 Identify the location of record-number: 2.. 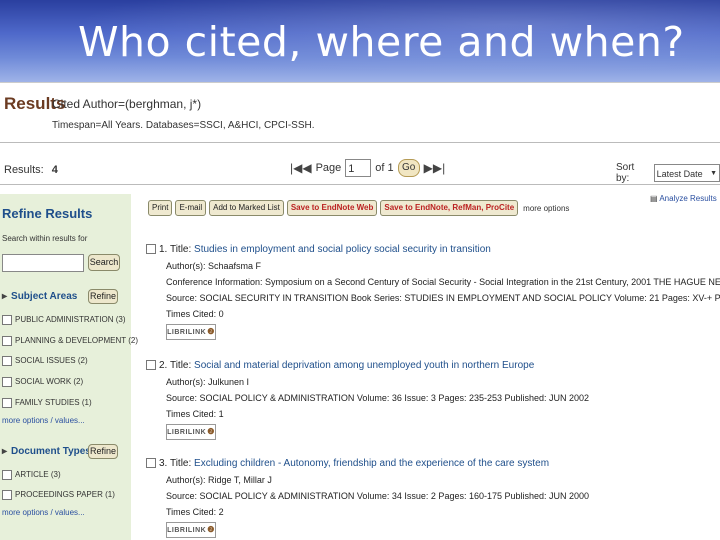
(163, 365).